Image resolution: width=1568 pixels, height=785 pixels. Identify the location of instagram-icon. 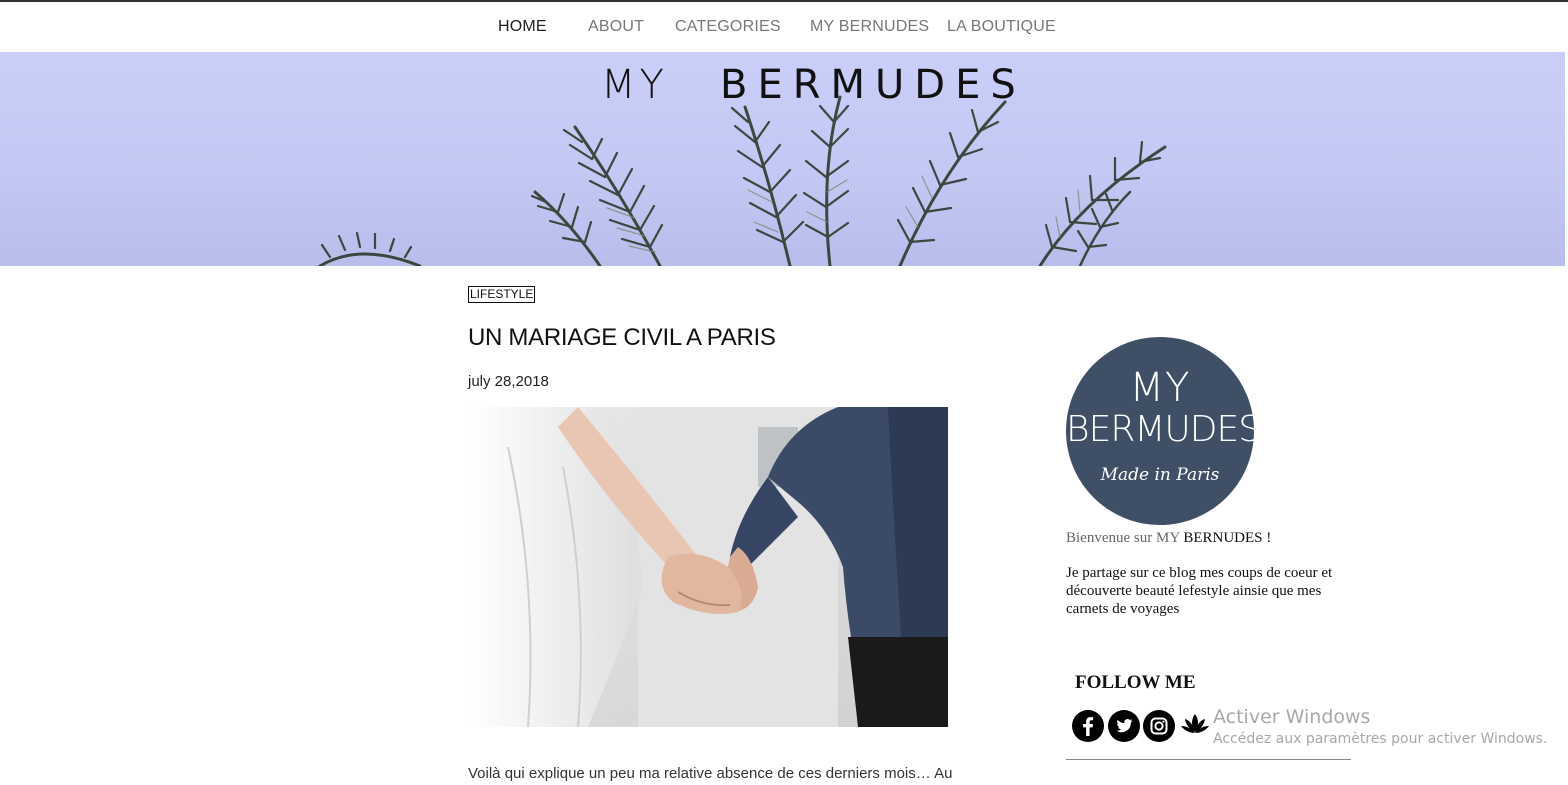
(1159, 726).